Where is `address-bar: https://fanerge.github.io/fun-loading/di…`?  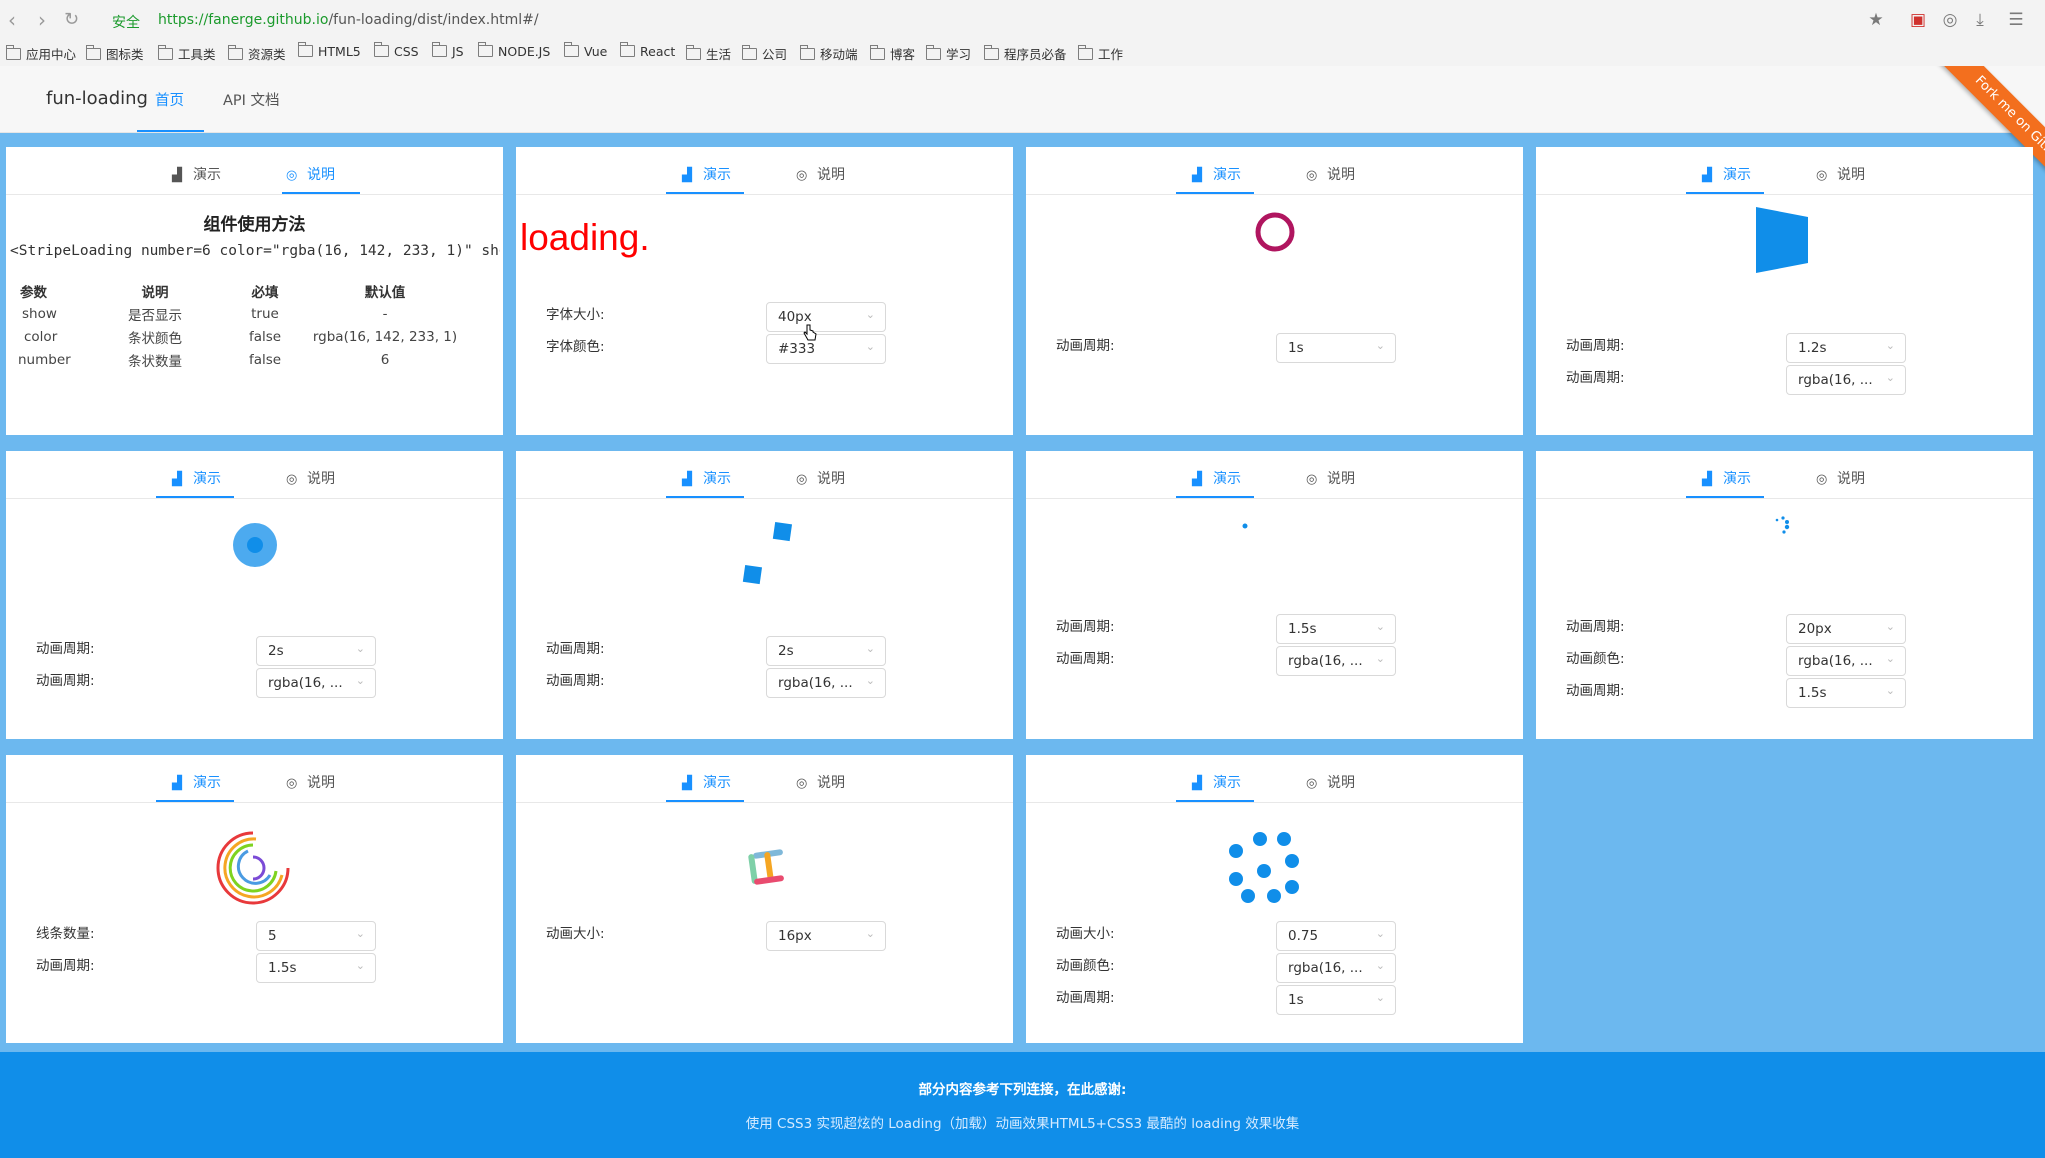
address-bar: https://fanerge.github.io/fun-loading/di… is located at coordinates (348, 20).